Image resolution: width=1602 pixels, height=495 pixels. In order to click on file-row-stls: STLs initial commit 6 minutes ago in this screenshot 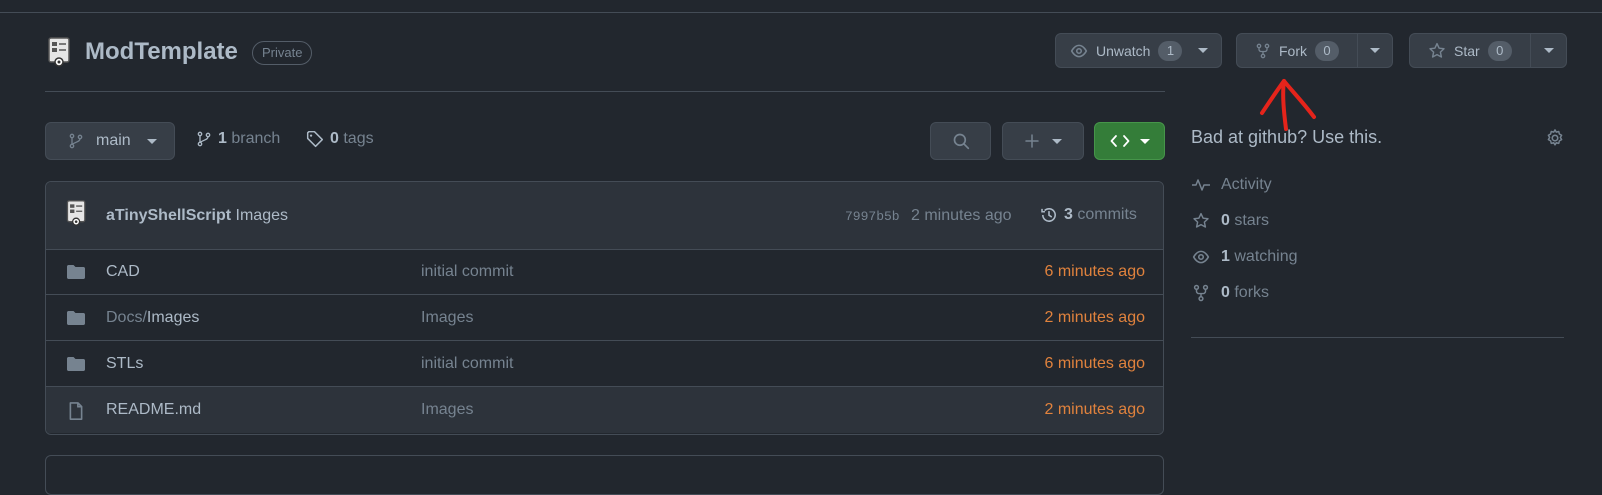, I will do `click(604, 364)`.